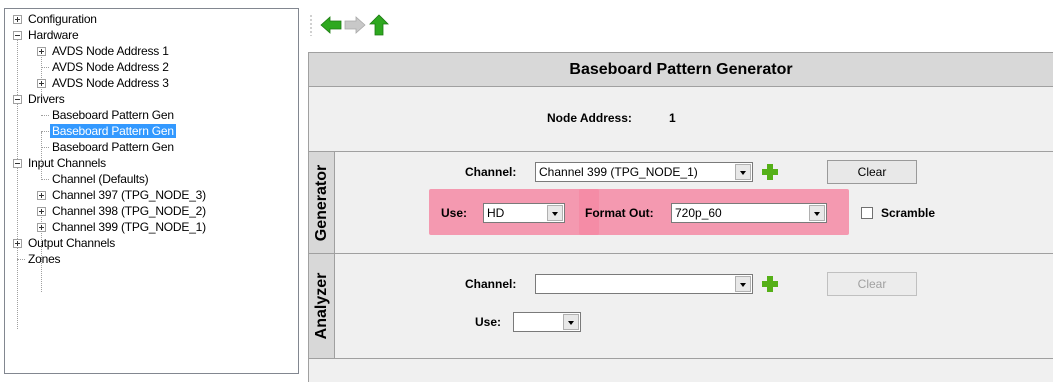 This screenshot has height=382, width=1054. I want to click on node-address-value: 1, so click(672, 118).